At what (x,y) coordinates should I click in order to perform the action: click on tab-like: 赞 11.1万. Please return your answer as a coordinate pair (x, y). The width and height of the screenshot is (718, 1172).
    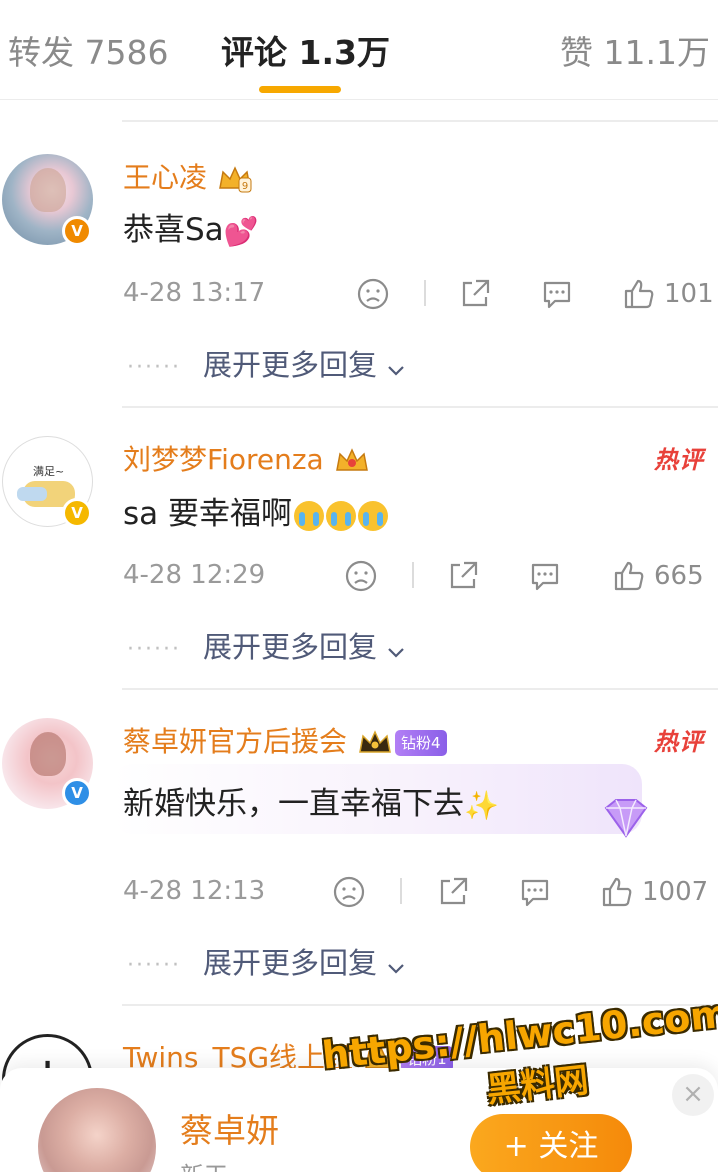
    Looking at the image, I should click on (635, 50).